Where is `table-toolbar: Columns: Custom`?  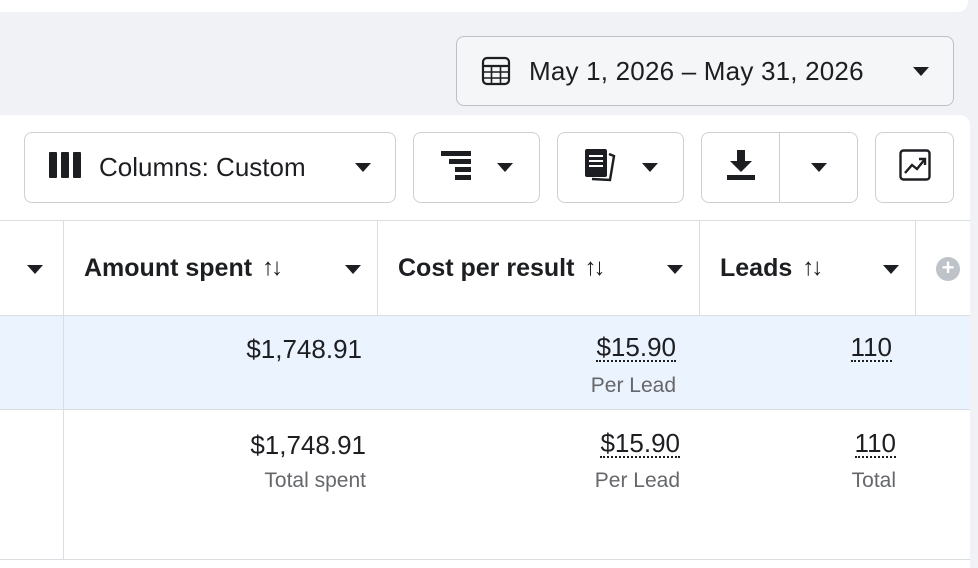
table-toolbar: Columns: Custom is located at coordinates (485, 168).